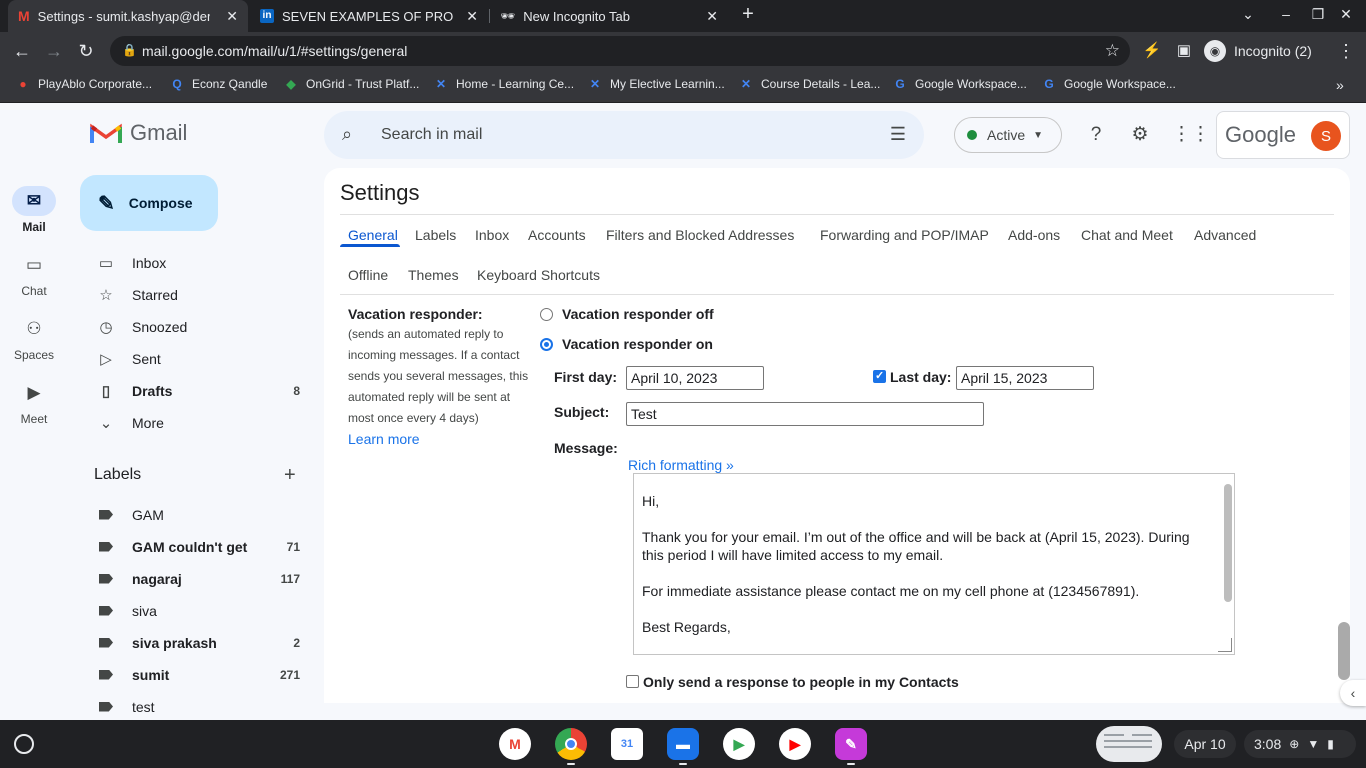 This screenshot has width=1366, height=768. Describe the element at coordinates (1225, 235) in the screenshot. I see `tab-advanced: Advanced` at that location.